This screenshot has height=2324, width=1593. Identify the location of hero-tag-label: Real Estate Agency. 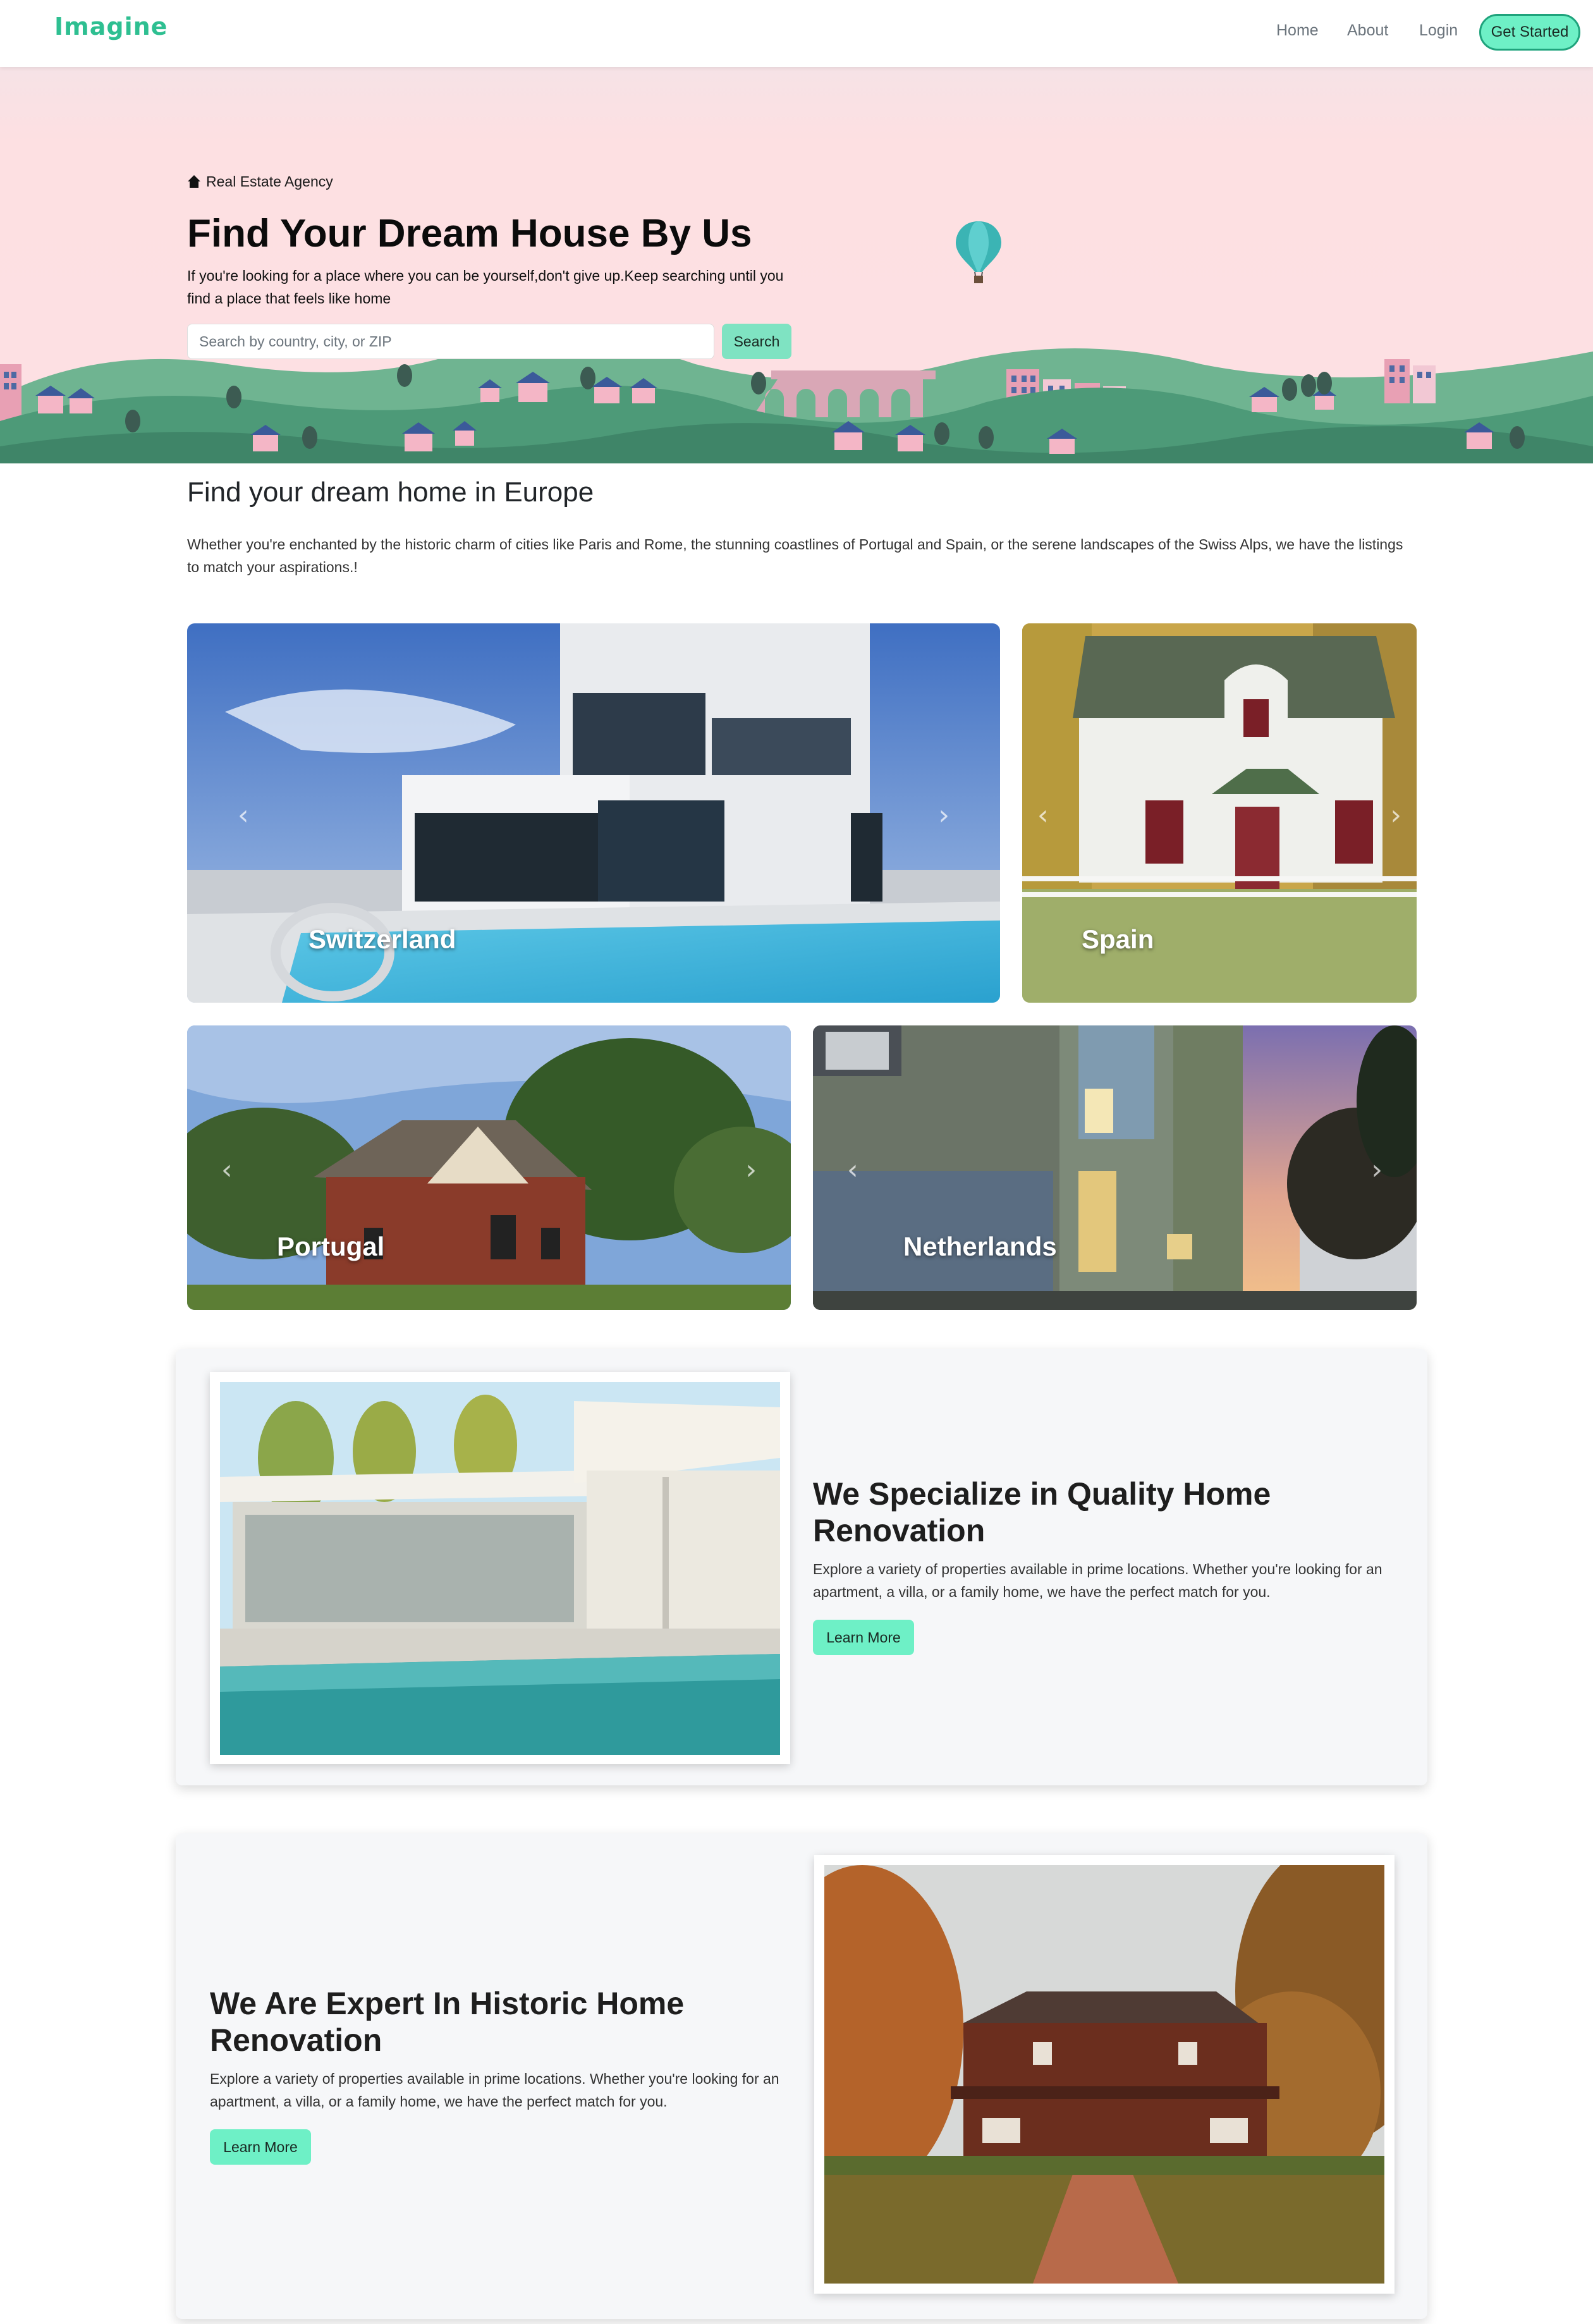
(269, 181).